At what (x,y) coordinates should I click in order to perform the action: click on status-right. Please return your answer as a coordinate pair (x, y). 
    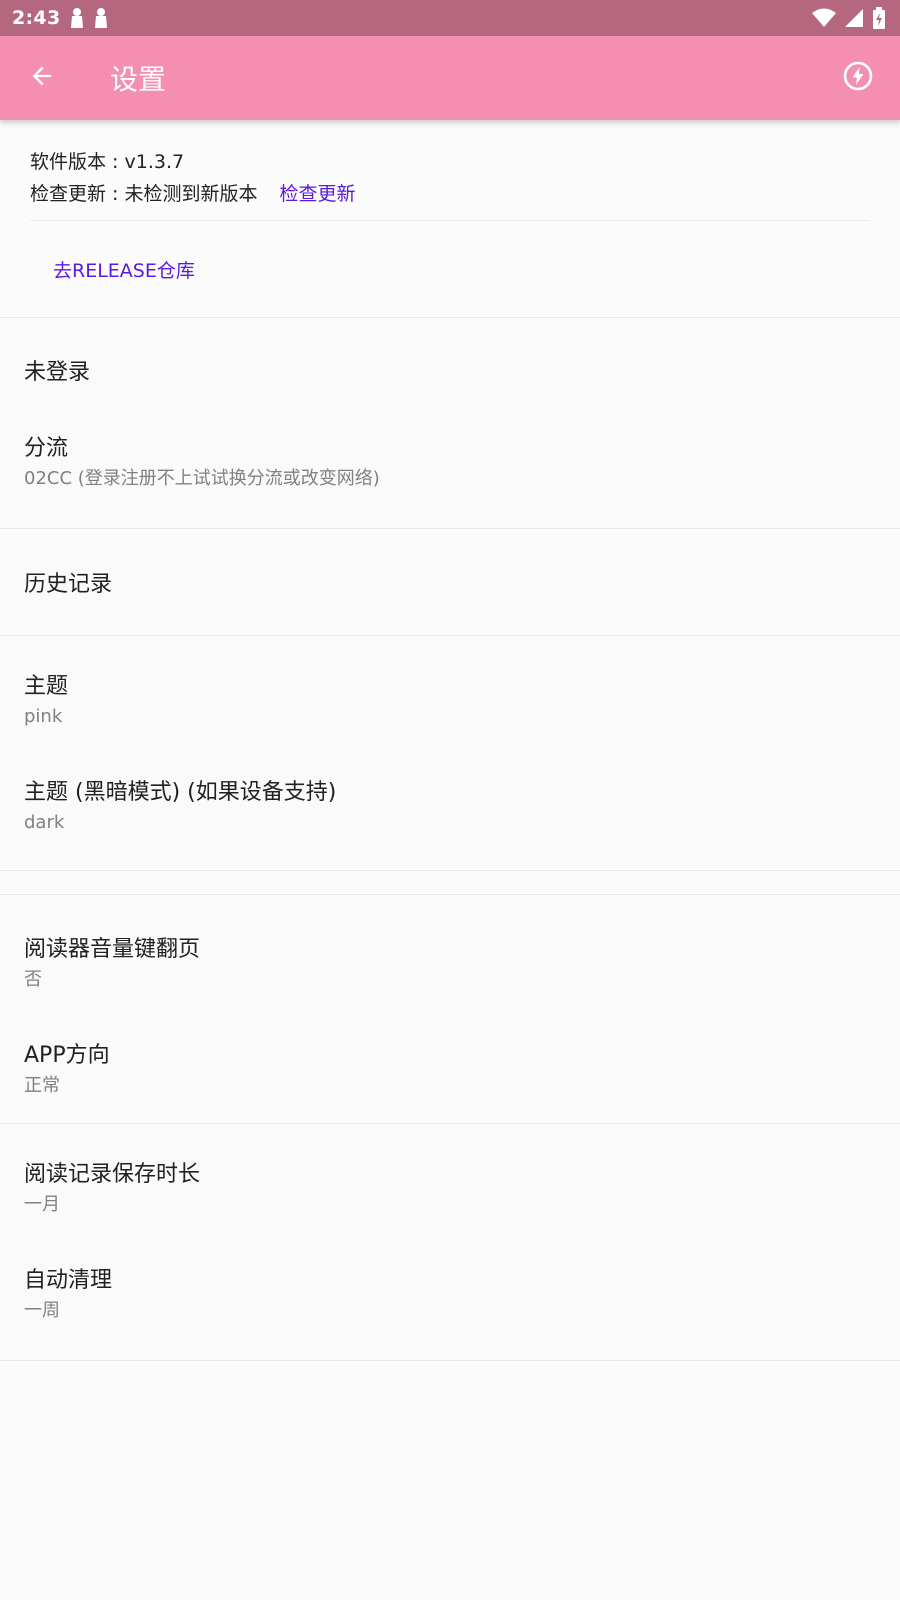
    Looking at the image, I should click on (849, 18).